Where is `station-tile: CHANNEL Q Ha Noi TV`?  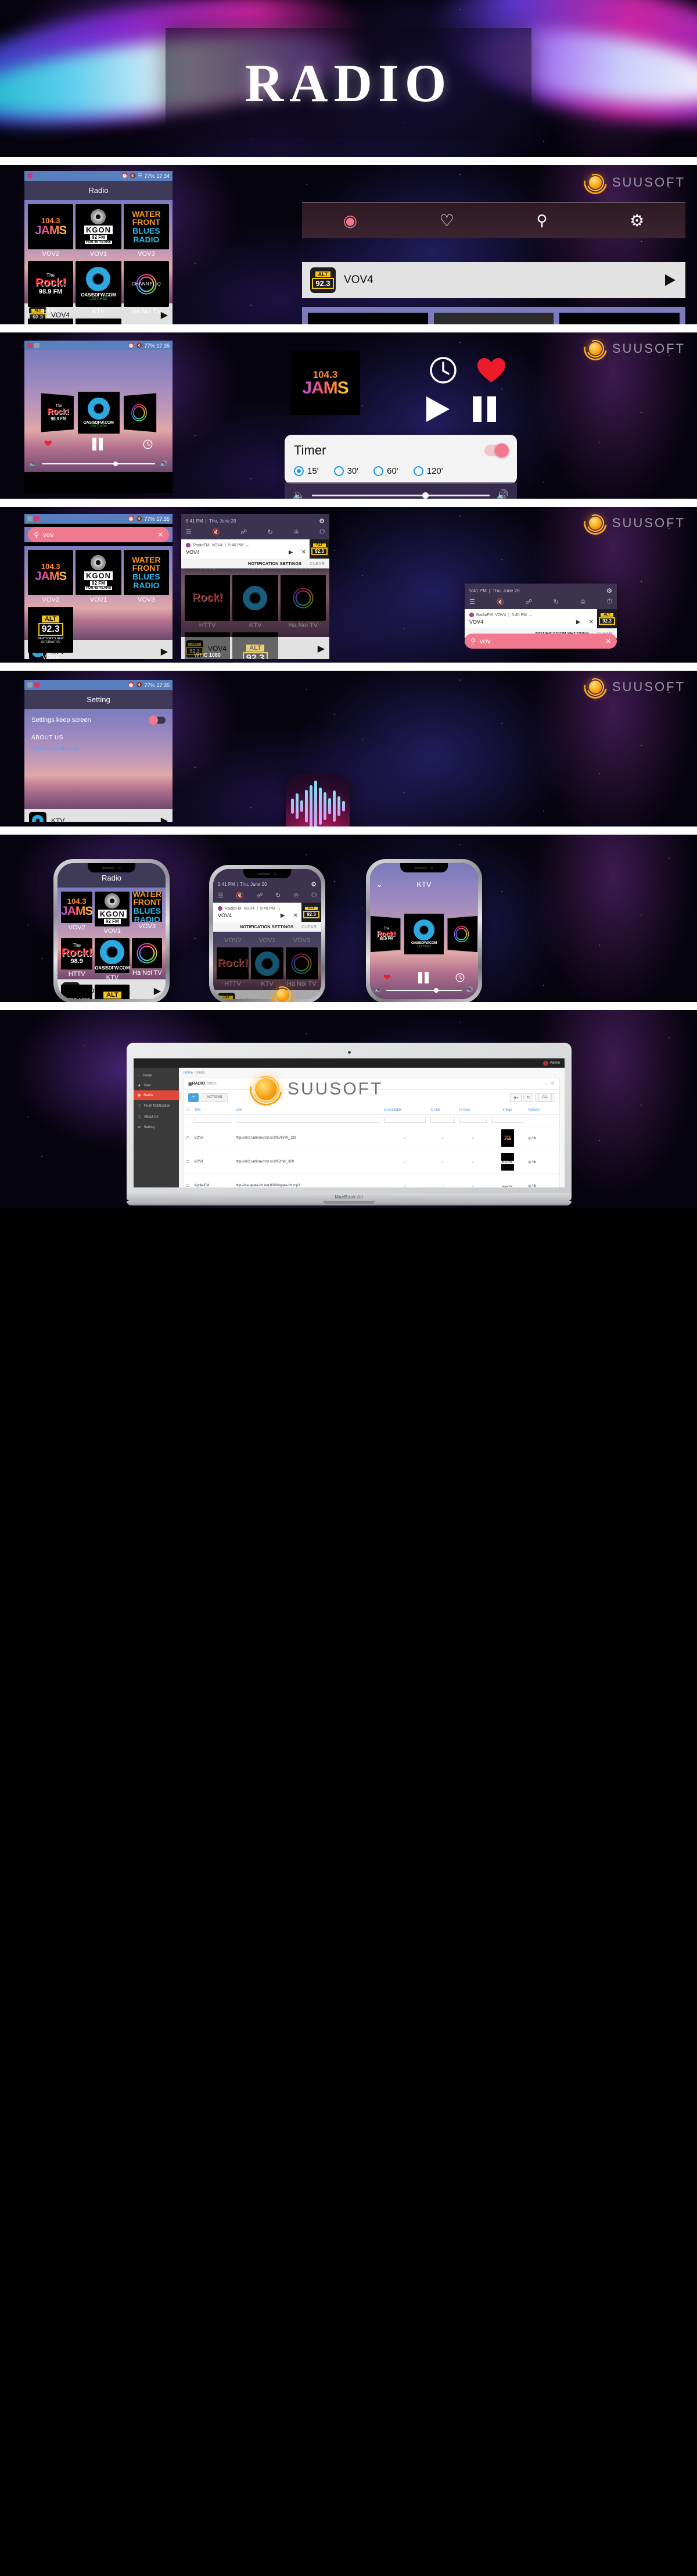
station-tile: CHANNEL Q Ha Noi TV is located at coordinates (146, 288).